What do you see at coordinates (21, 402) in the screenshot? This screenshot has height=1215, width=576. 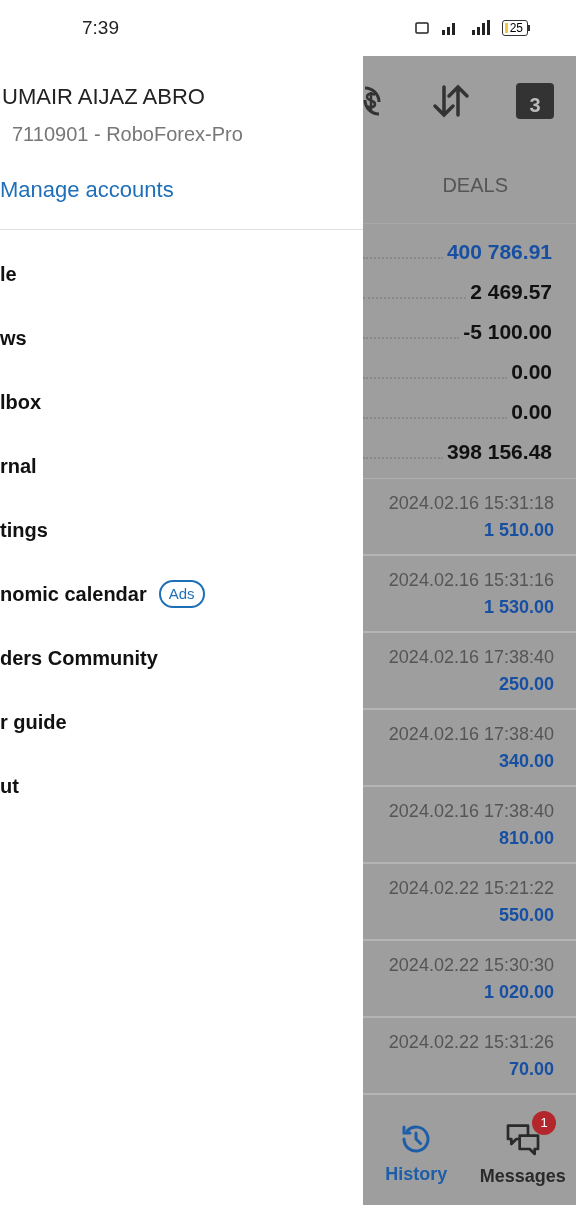 I see `drawer-menu-item: lbox` at bounding box center [21, 402].